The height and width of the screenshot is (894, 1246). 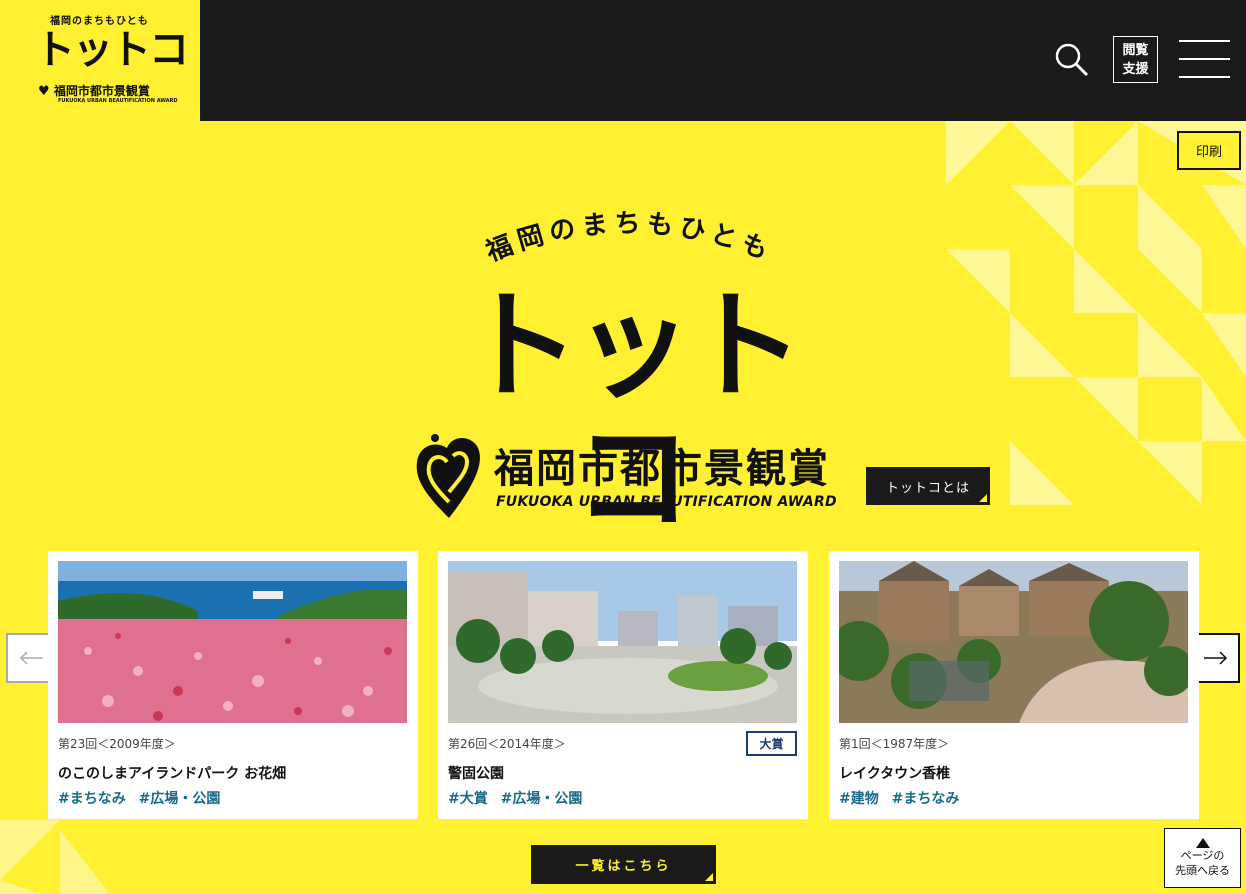 I want to click on tag-link: #建物, so click(x=859, y=799).